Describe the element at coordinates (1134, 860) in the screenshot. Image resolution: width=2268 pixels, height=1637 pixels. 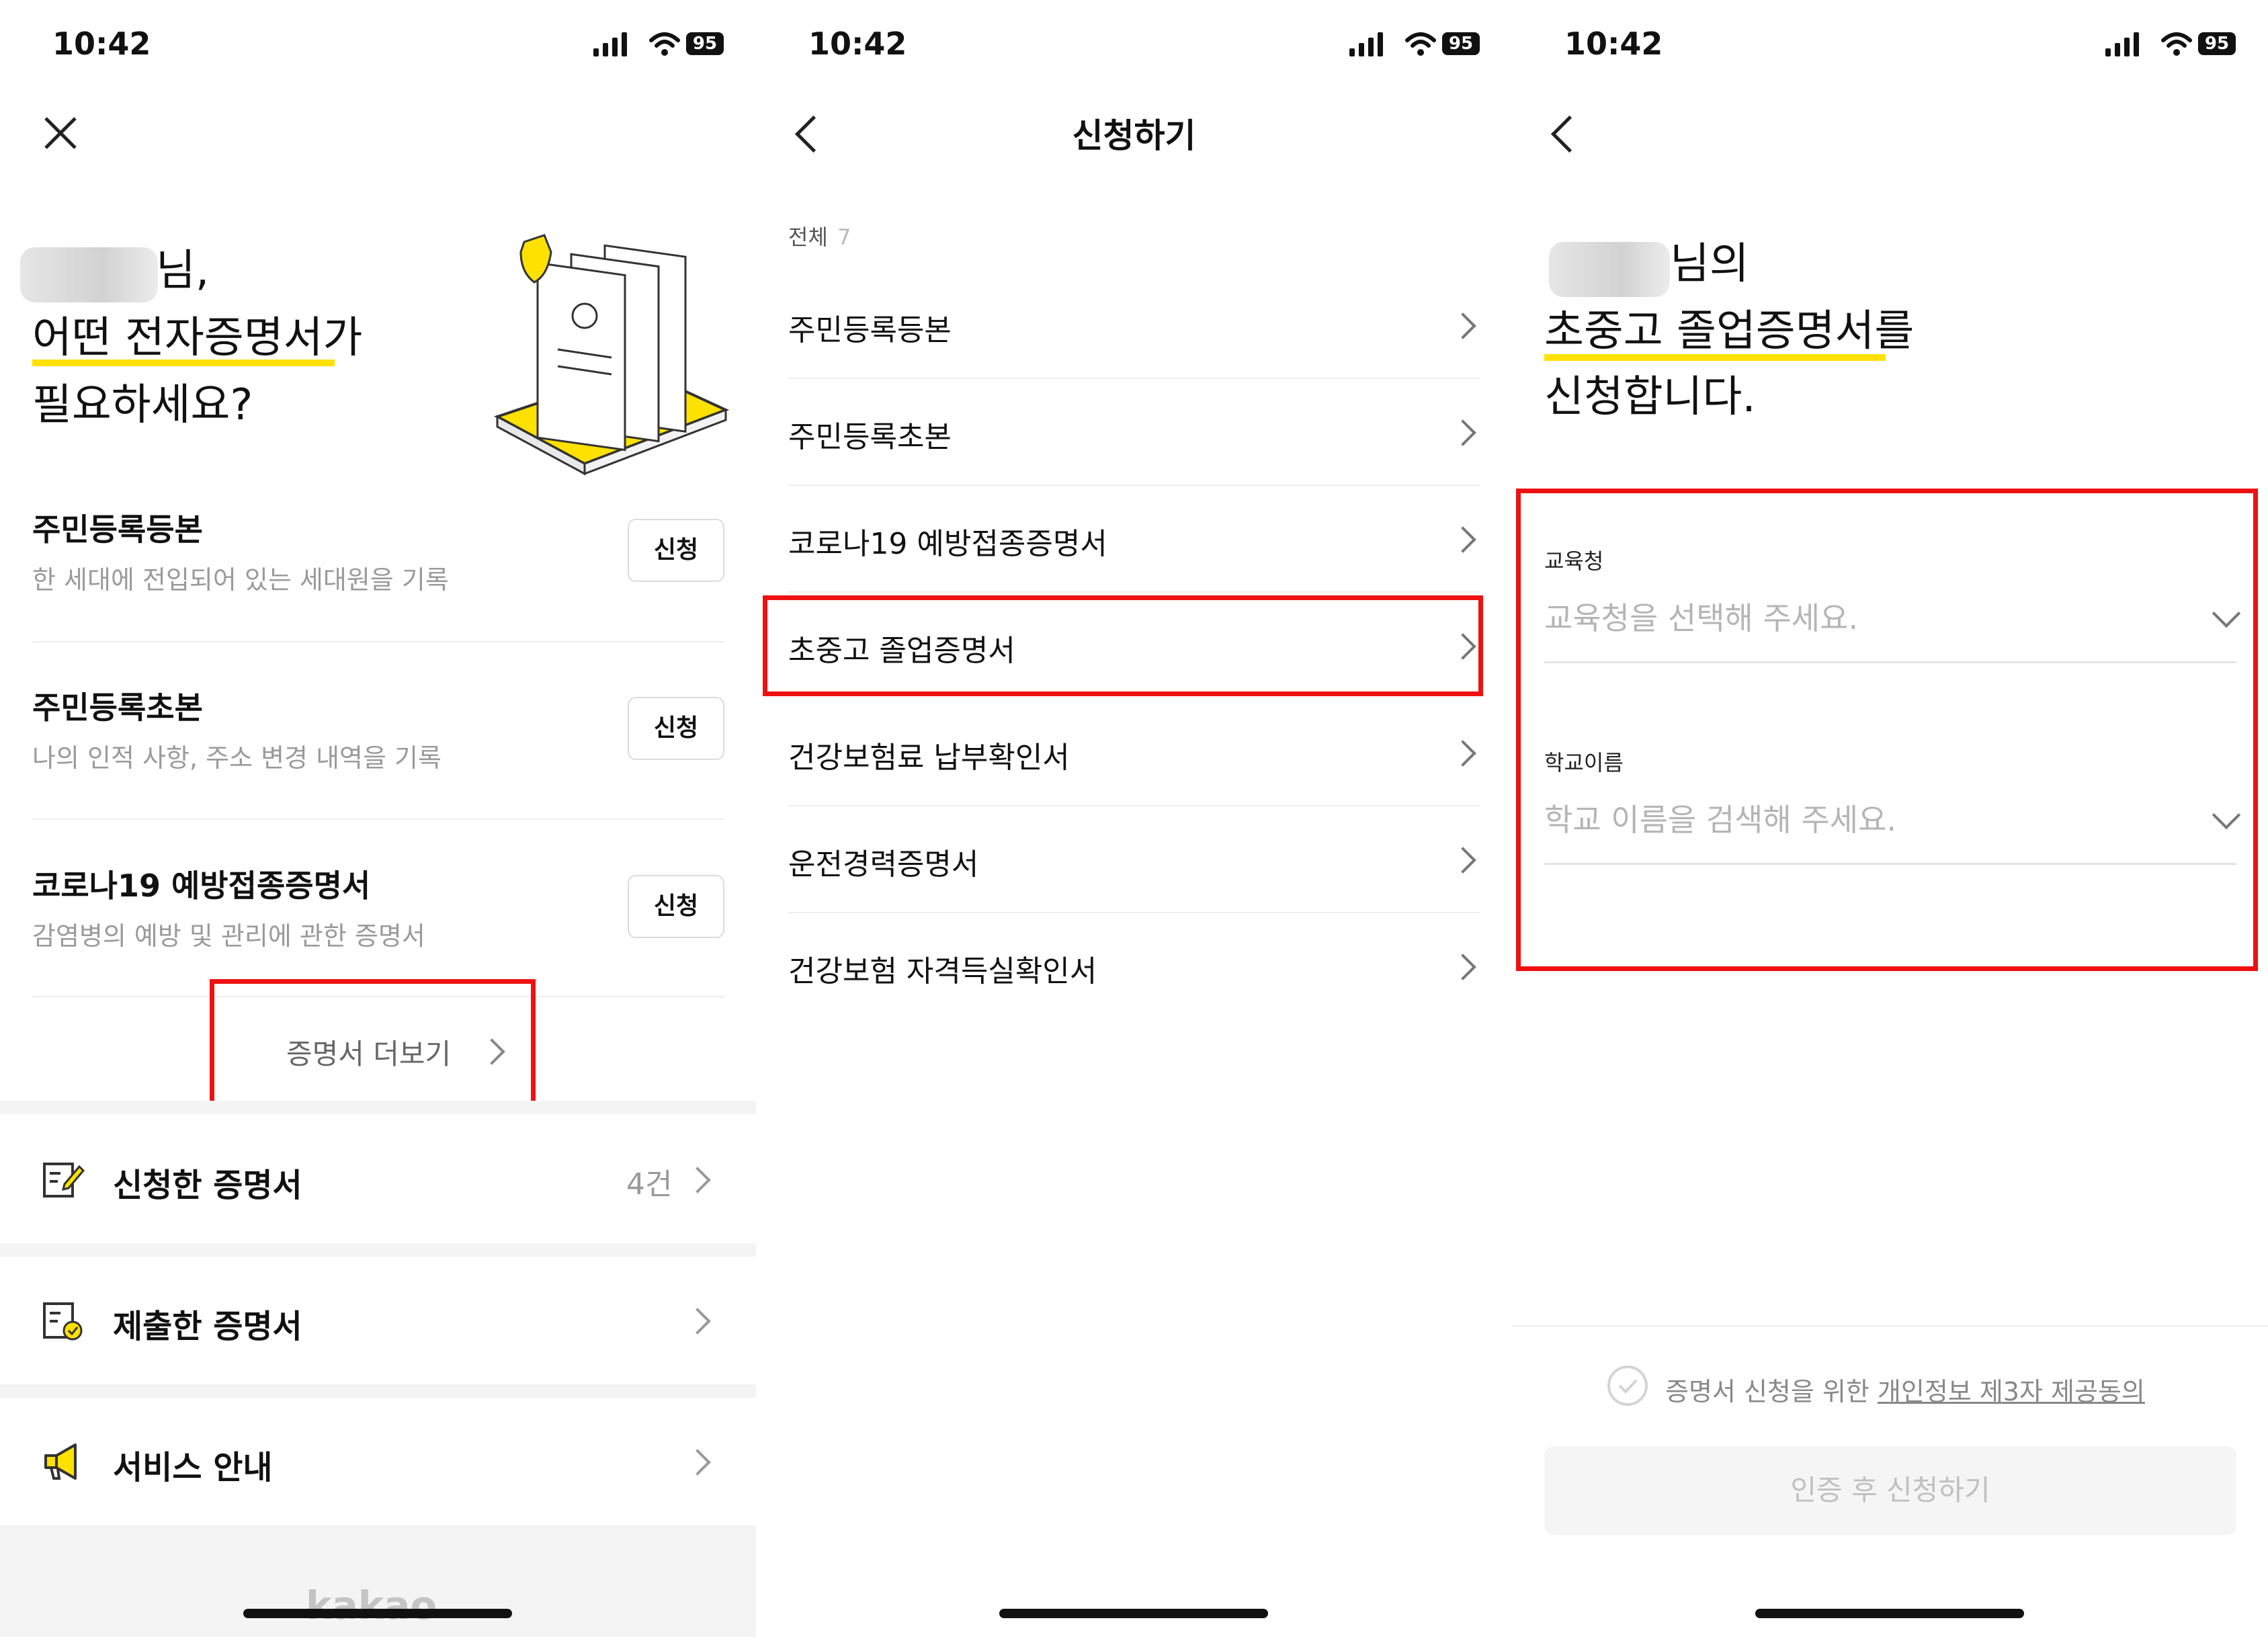
I see `list-item: 운전경력증명서` at that location.